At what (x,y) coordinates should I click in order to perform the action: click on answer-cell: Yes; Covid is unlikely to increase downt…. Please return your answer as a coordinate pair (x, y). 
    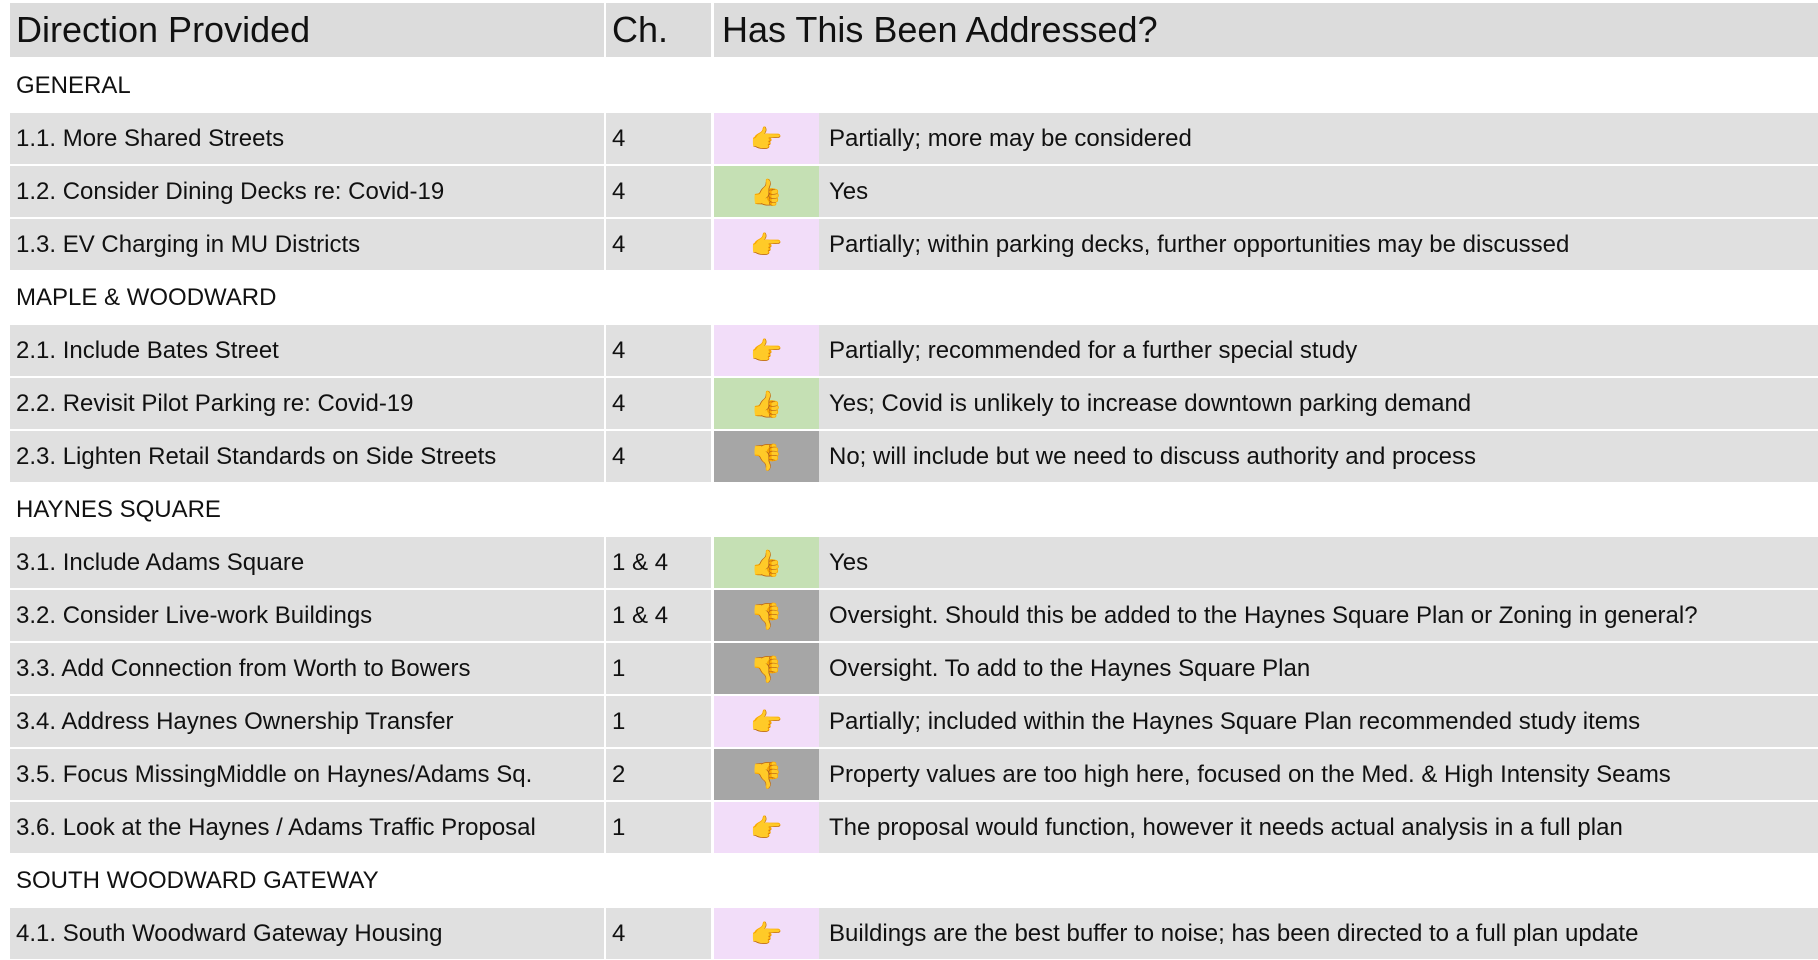
    Looking at the image, I should click on (1318, 403).